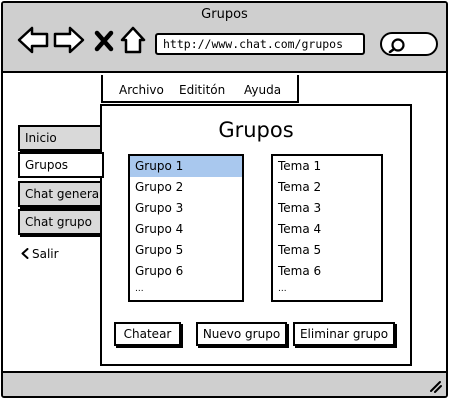  What do you see at coordinates (60, 222) in the screenshot?
I see `tab-chat-grupo: Chat grupo` at bounding box center [60, 222].